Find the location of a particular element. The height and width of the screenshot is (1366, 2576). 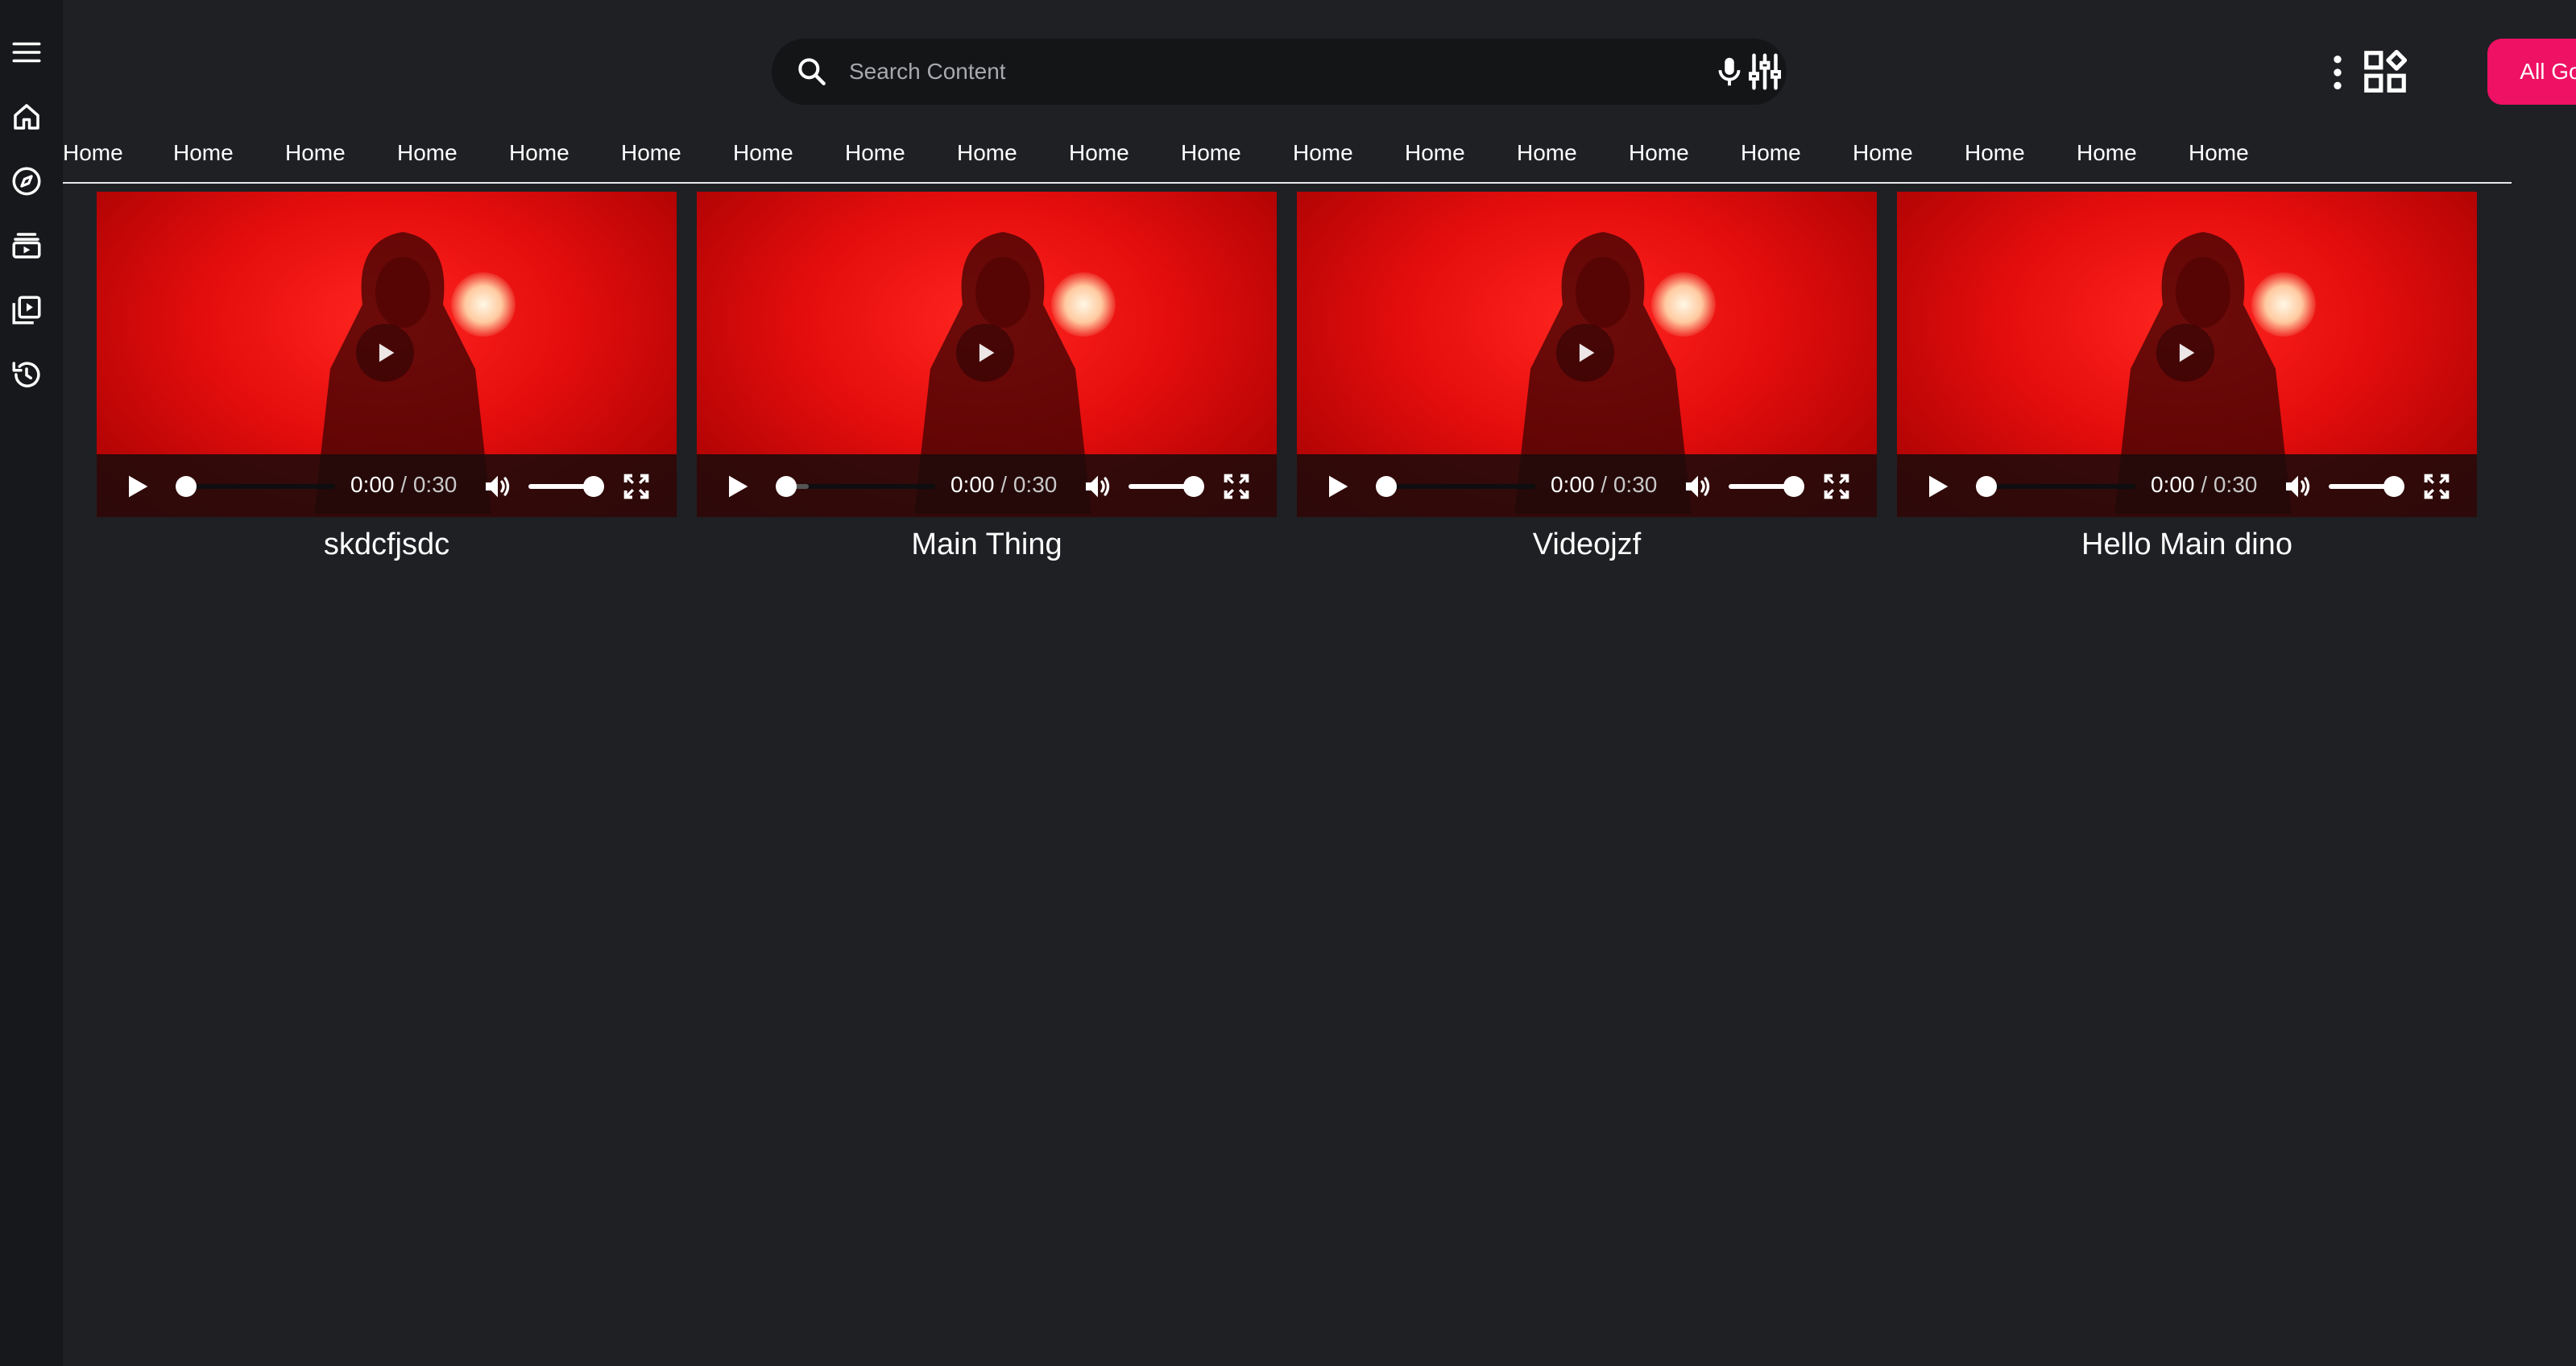

video-card: 0:00 / 0:30 skdcfjsdc is located at coordinates (387, 378).